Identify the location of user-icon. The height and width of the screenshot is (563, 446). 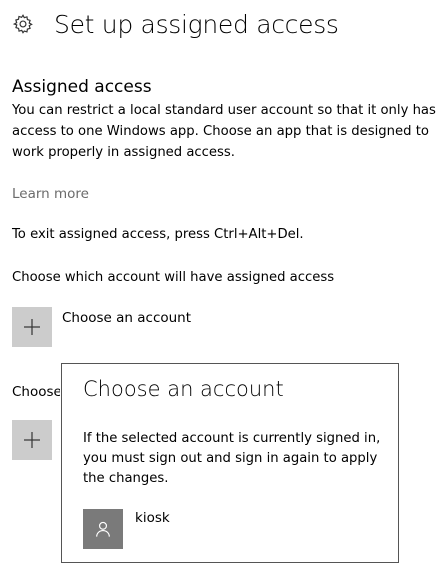
(103, 529).